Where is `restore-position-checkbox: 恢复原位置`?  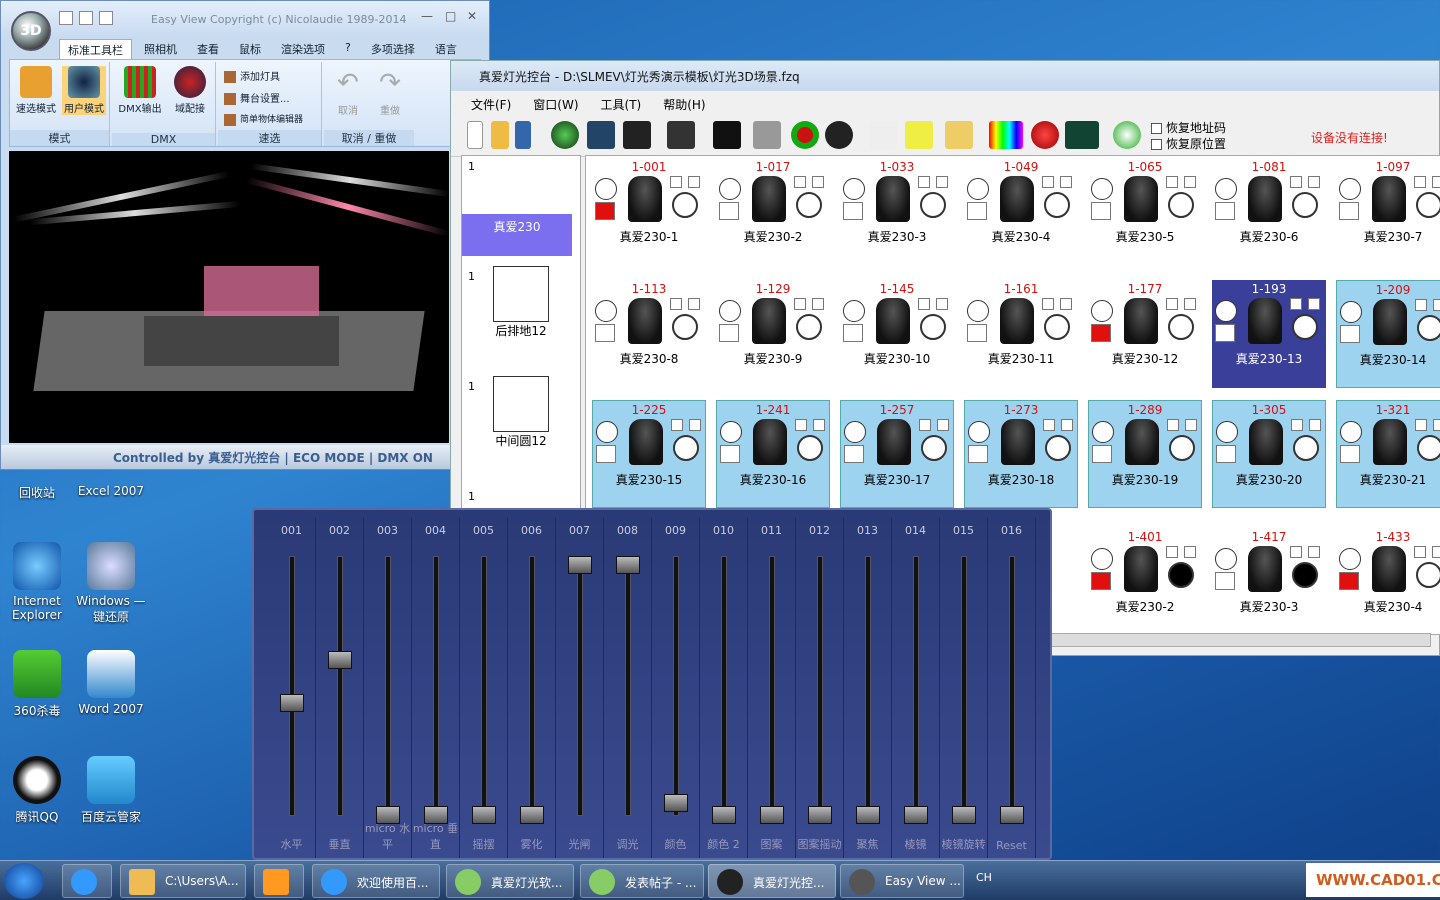
restore-position-checkbox: 恢复原位置 is located at coordinates (1188, 143).